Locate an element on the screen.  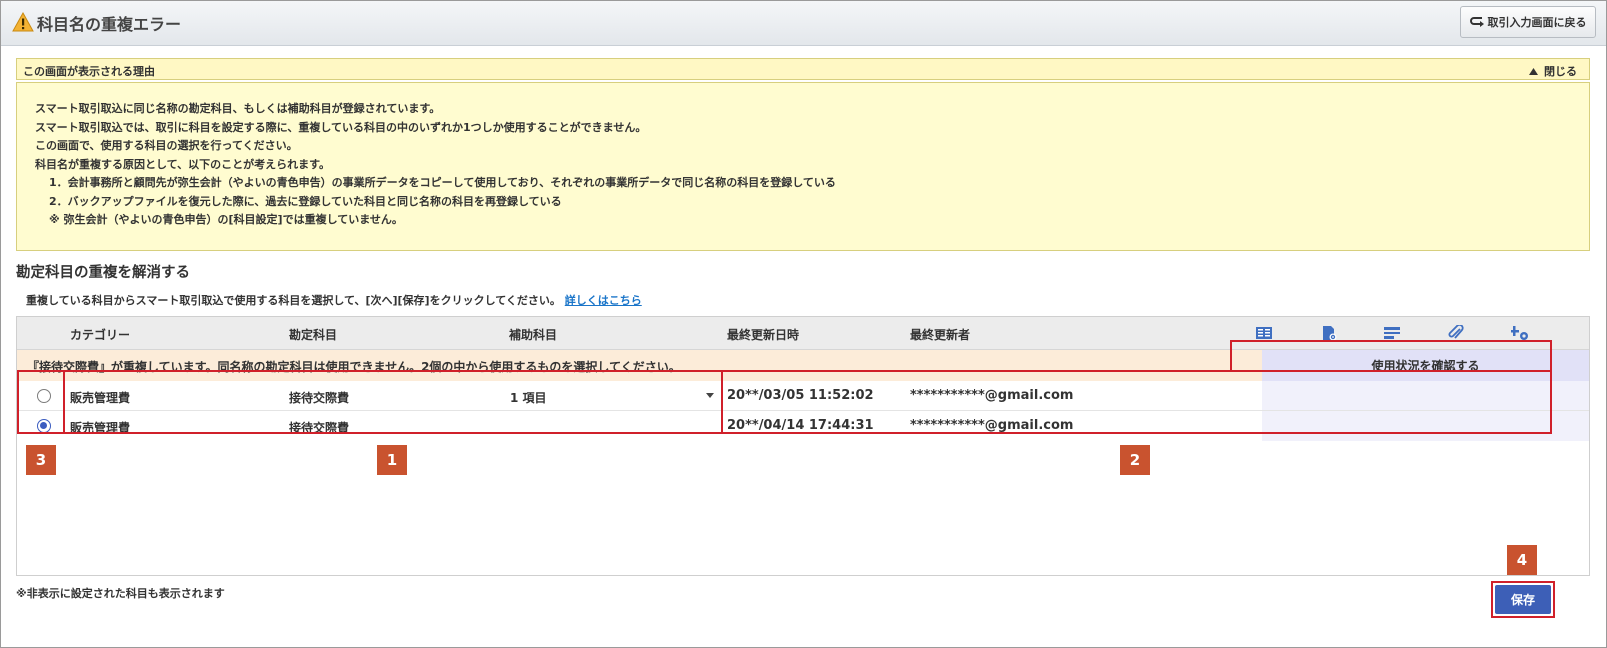
details-link: 詳しくはこちら is located at coordinates (603, 300).